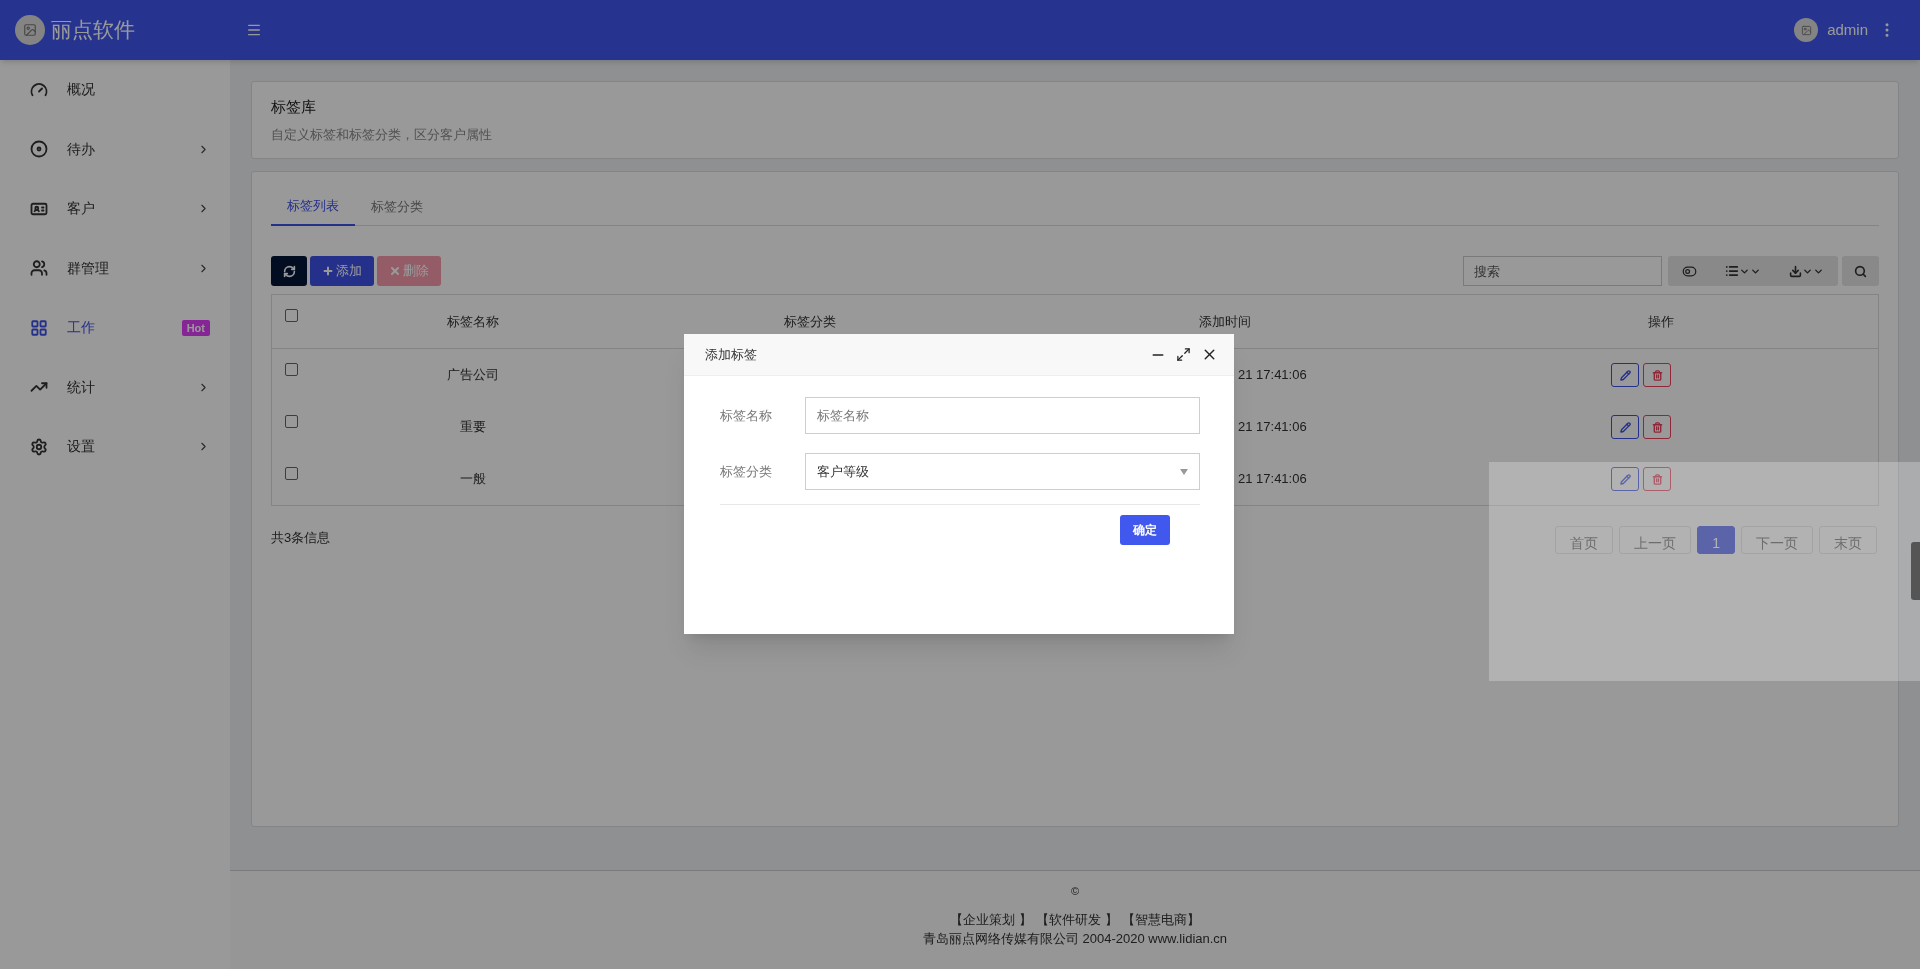  Describe the element at coordinates (39, 327) in the screenshot. I see `grid-icon` at that location.